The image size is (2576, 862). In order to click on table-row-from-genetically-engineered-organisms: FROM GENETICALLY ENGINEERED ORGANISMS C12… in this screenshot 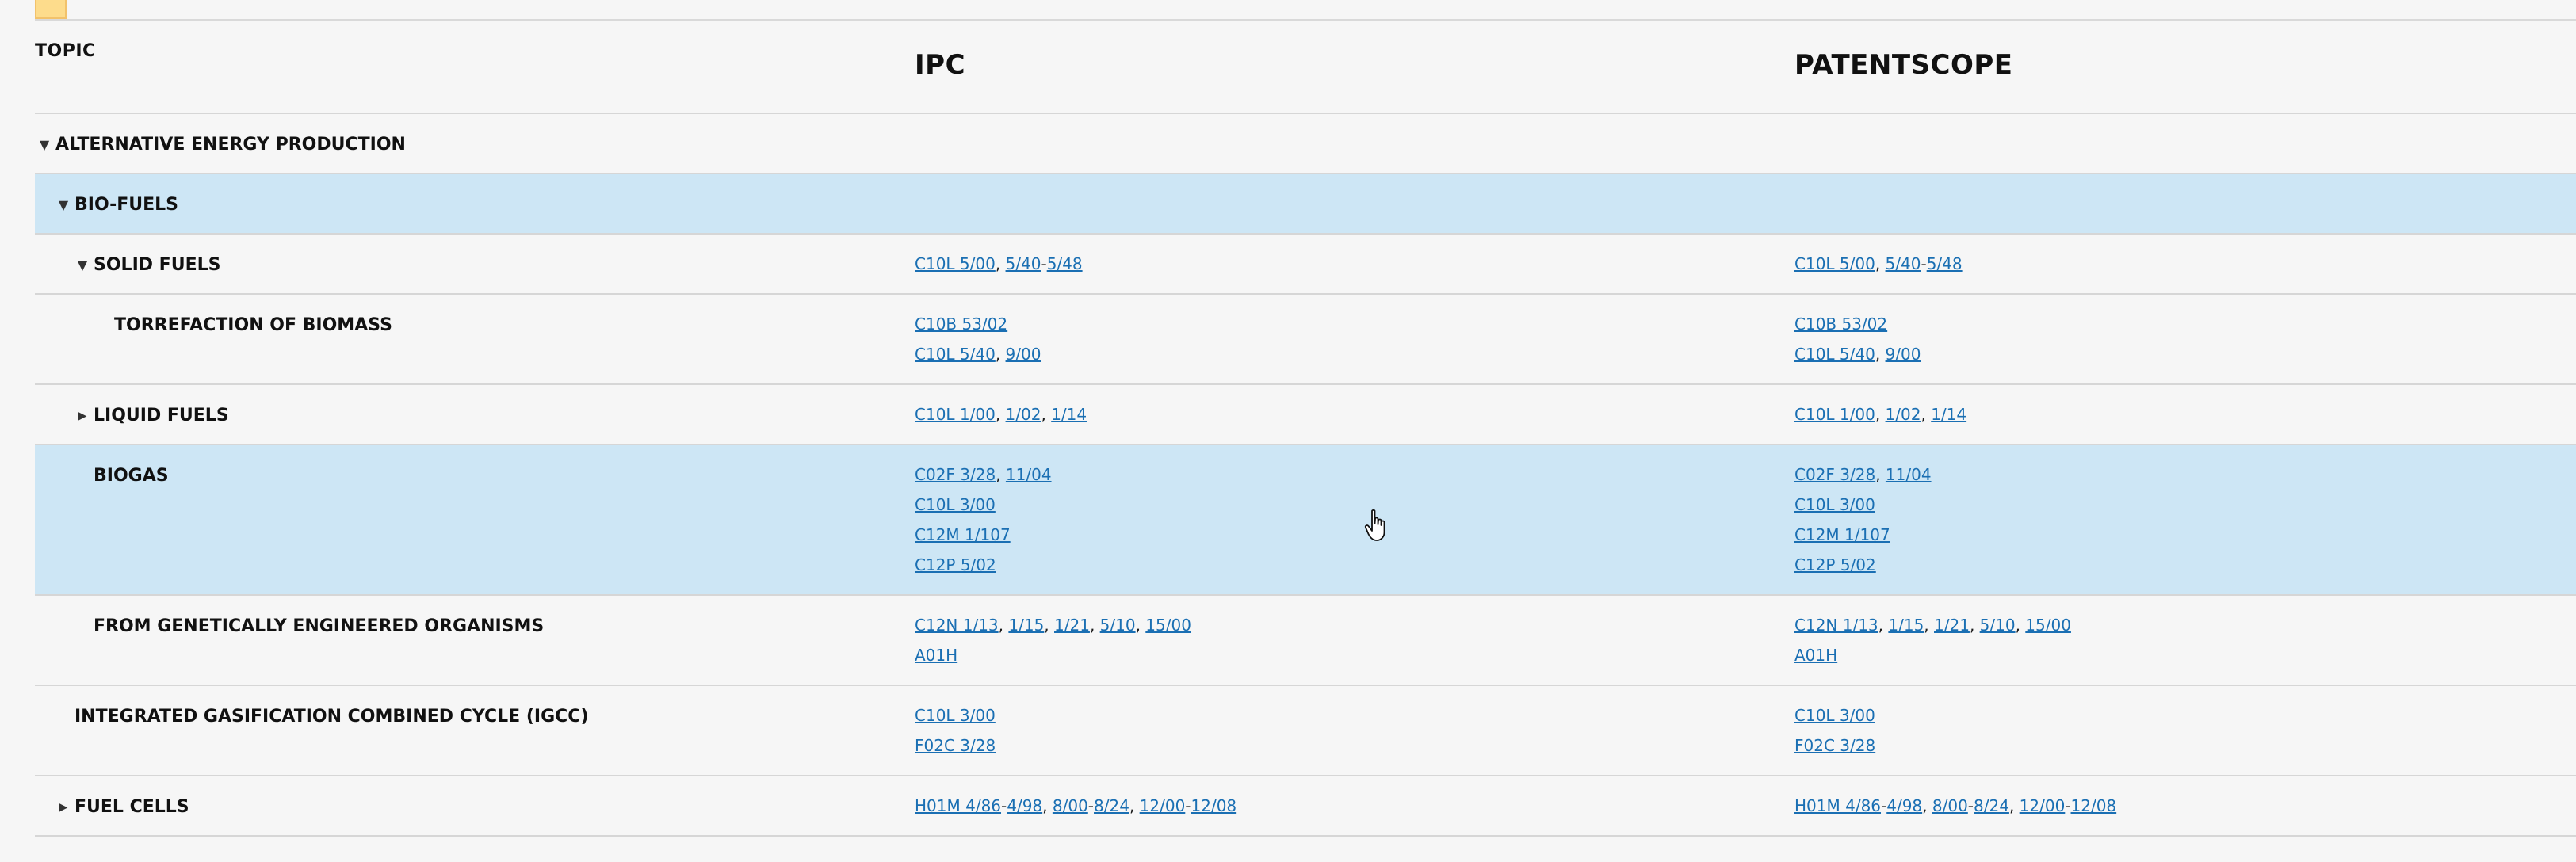, I will do `click(1305, 641)`.